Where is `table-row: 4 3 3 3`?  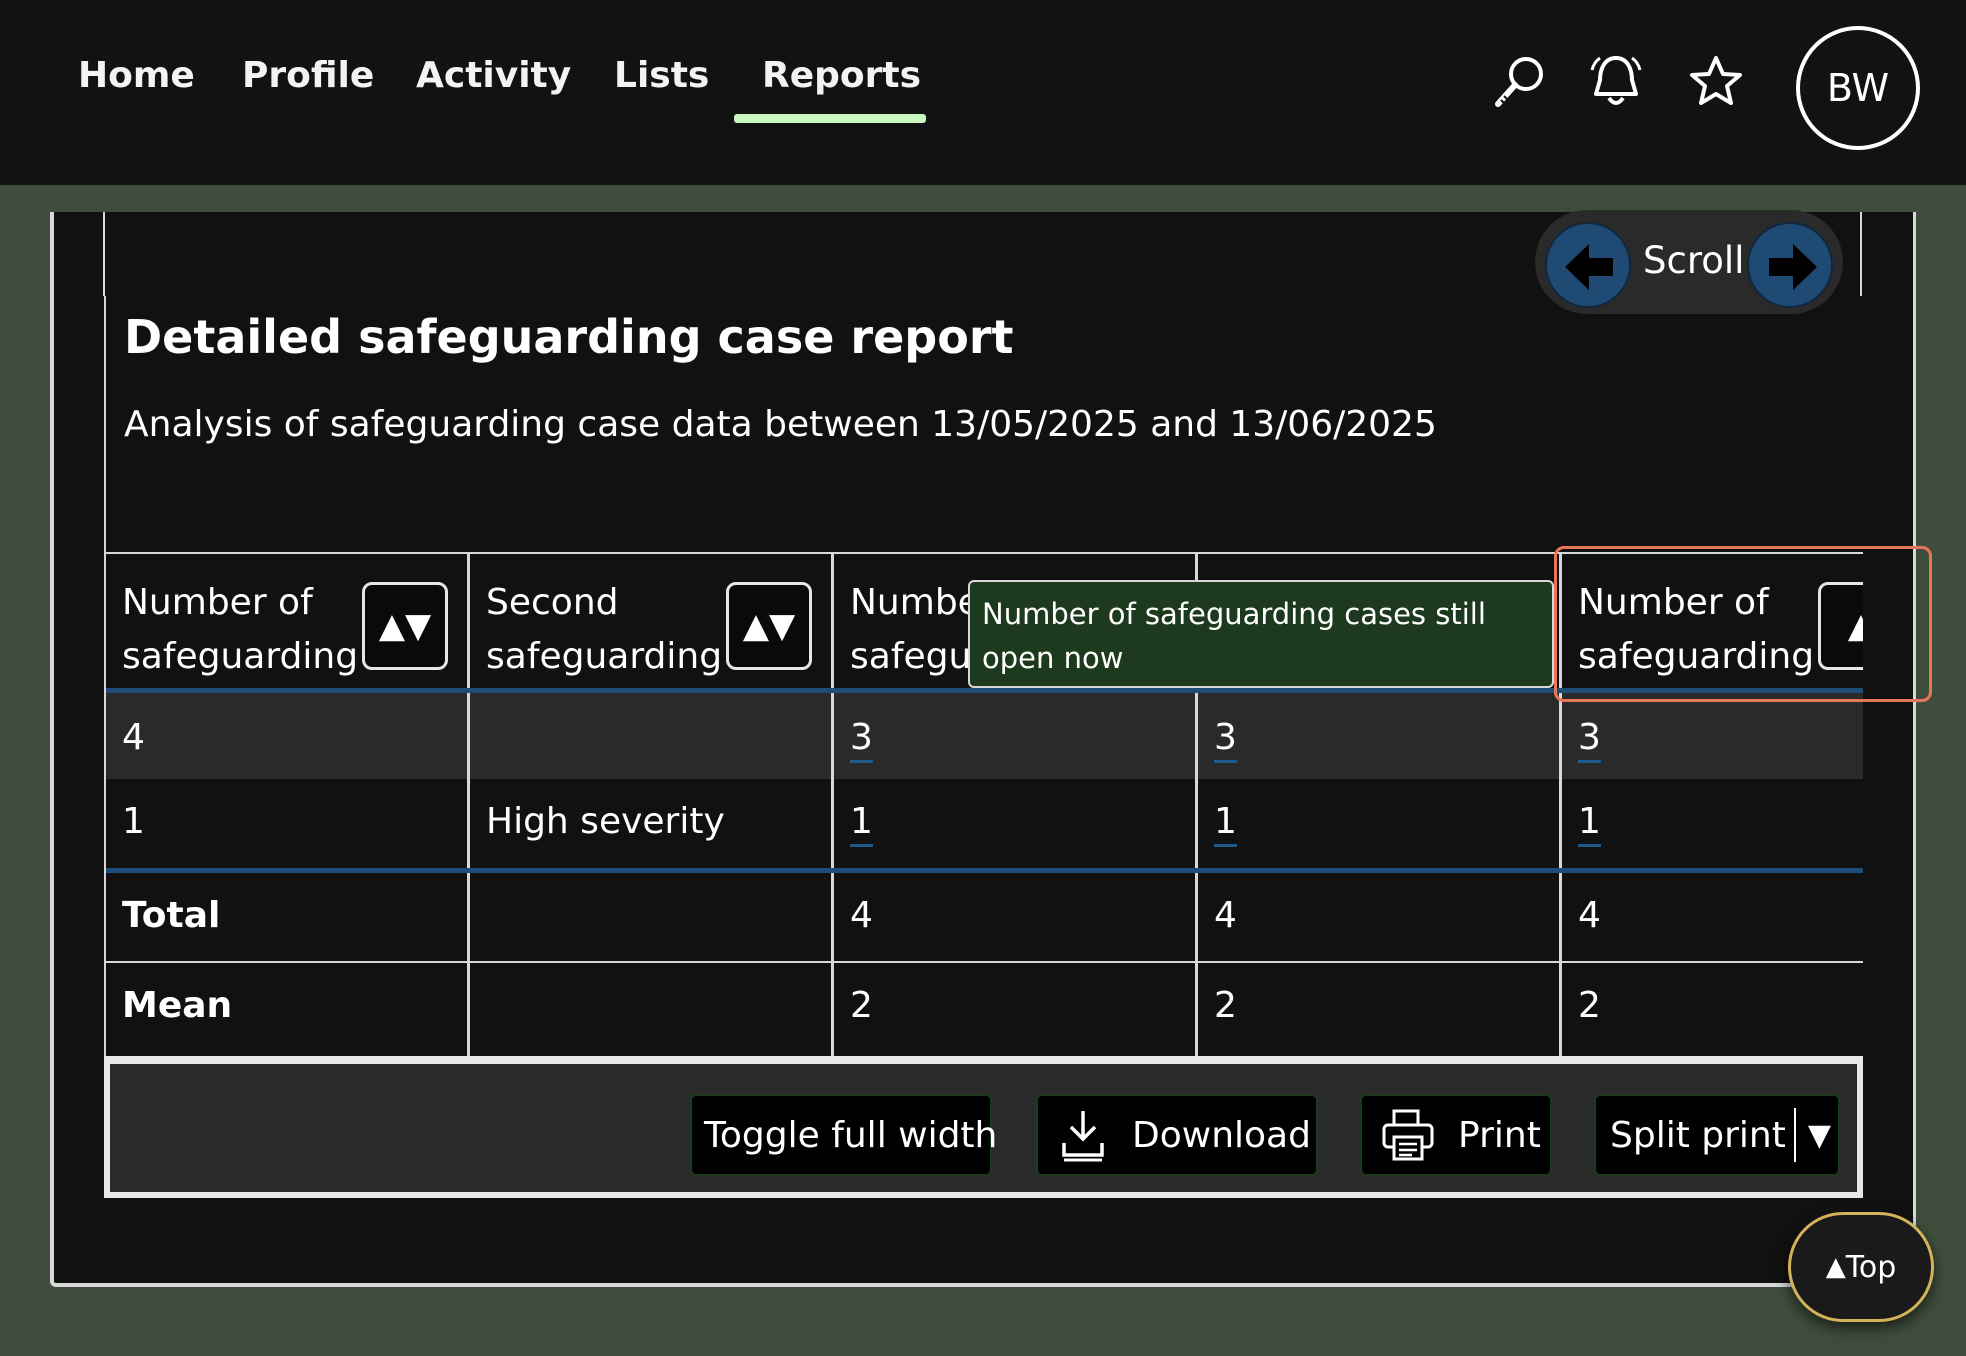 table-row: 4 3 3 3 is located at coordinates (984, 736).